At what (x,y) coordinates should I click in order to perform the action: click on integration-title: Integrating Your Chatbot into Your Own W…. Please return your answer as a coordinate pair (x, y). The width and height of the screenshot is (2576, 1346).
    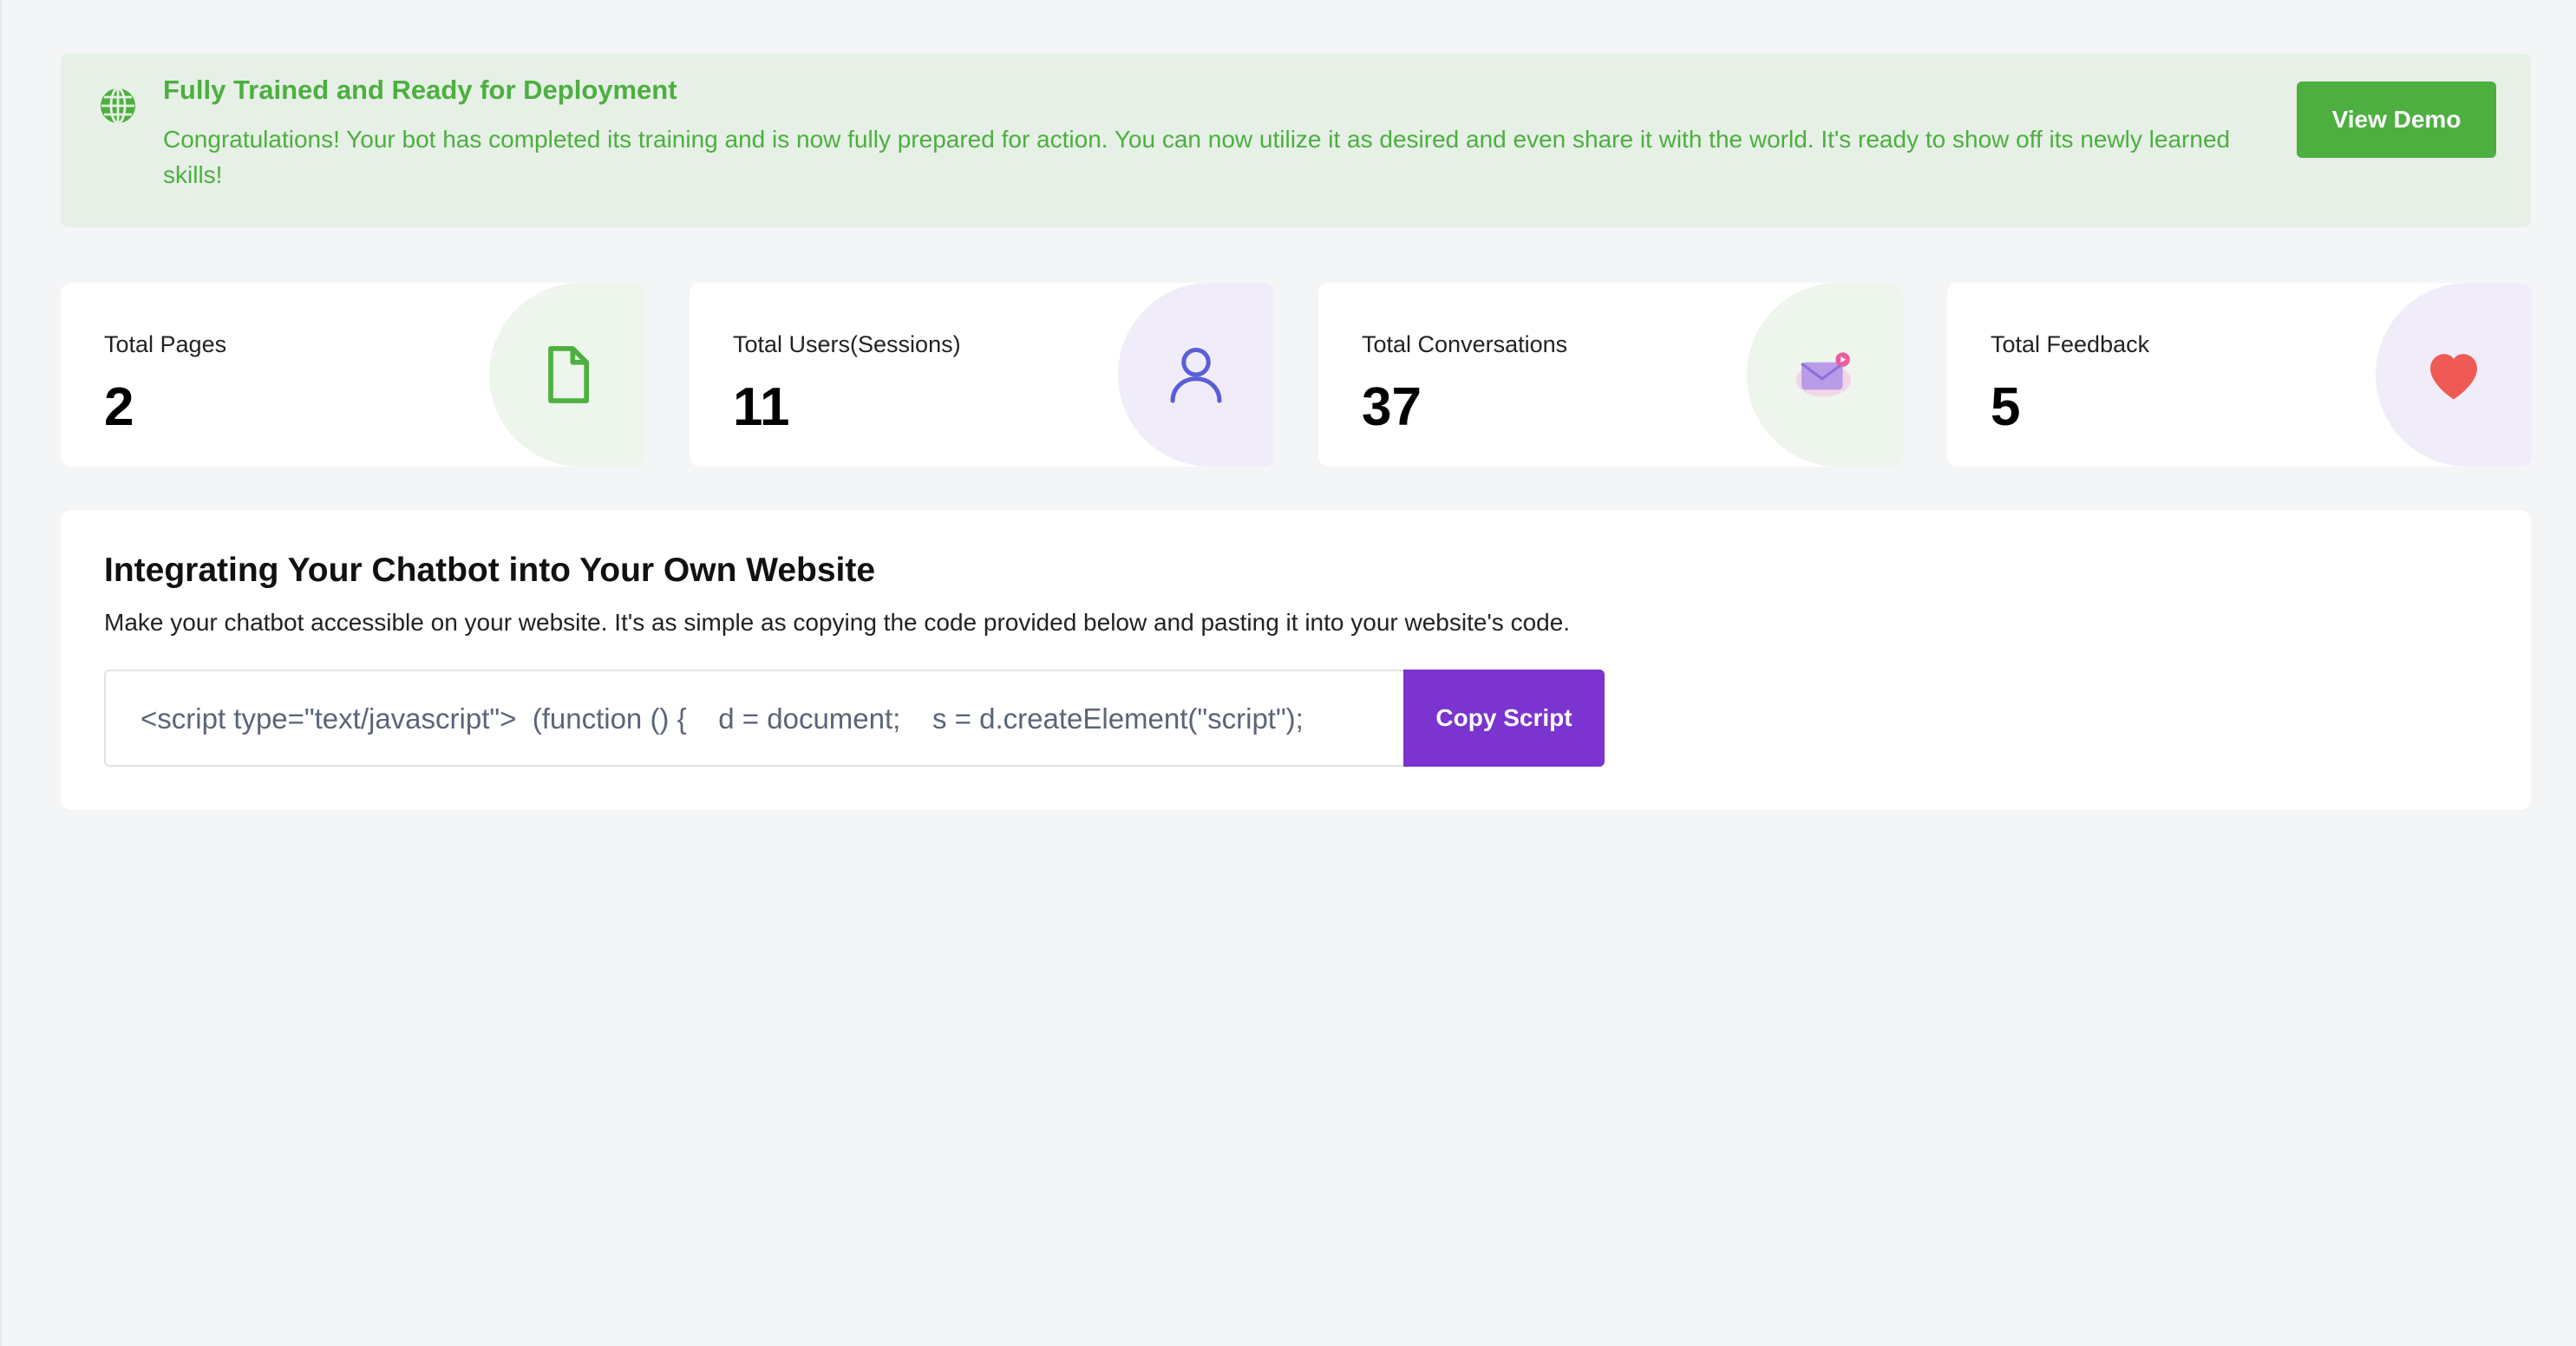
    Looking at the image, I should click on (490, 570).